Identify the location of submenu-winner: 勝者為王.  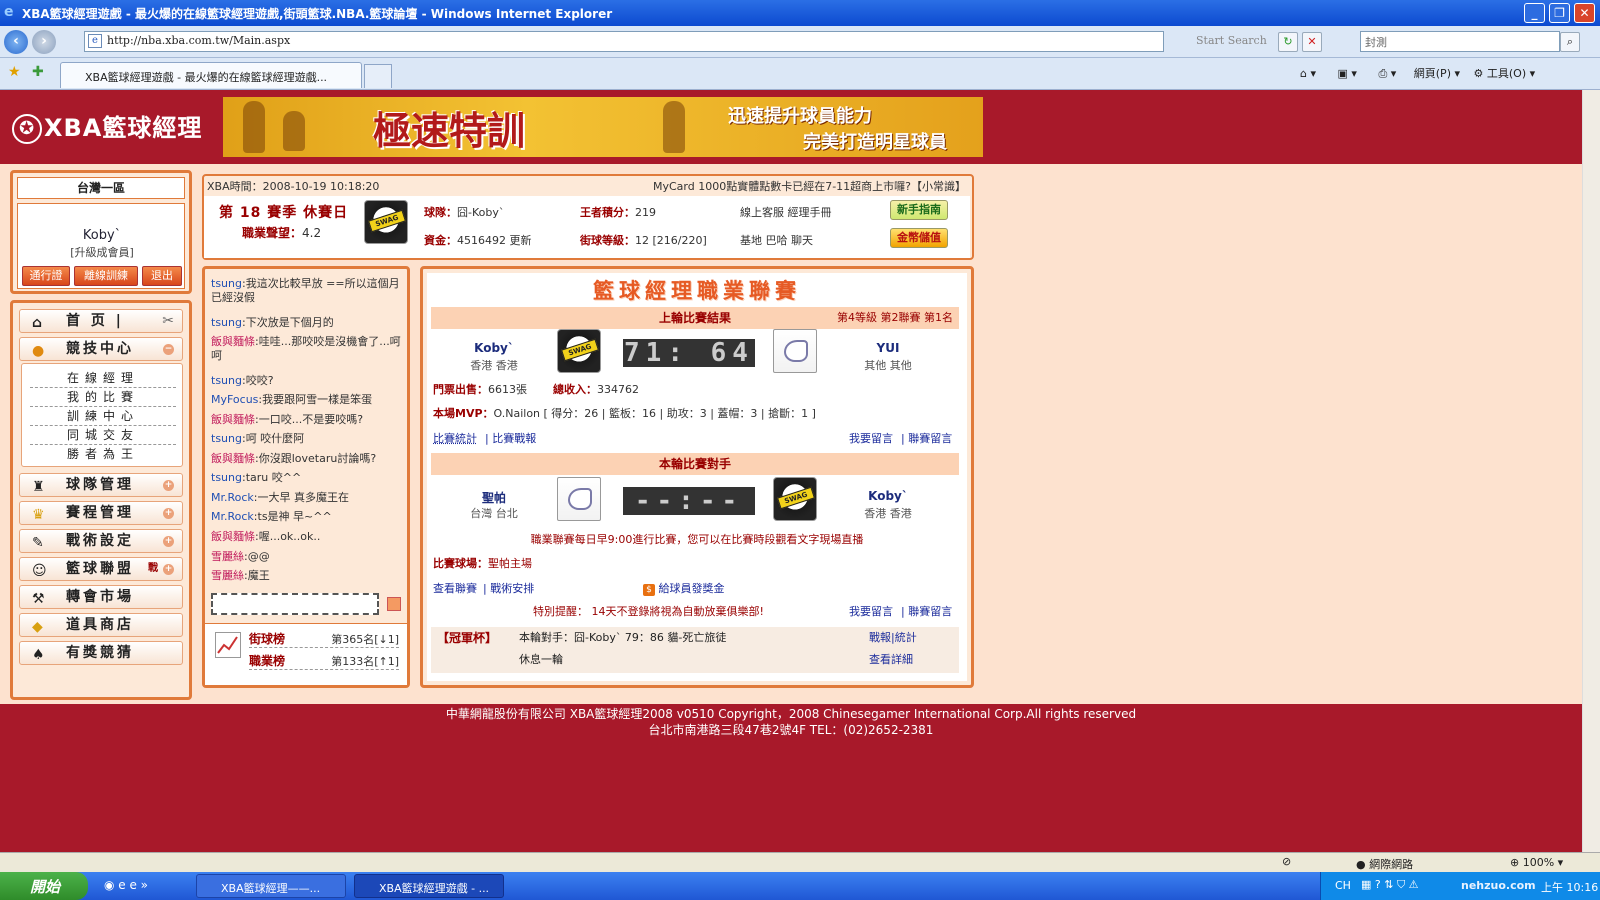
(103, 454).